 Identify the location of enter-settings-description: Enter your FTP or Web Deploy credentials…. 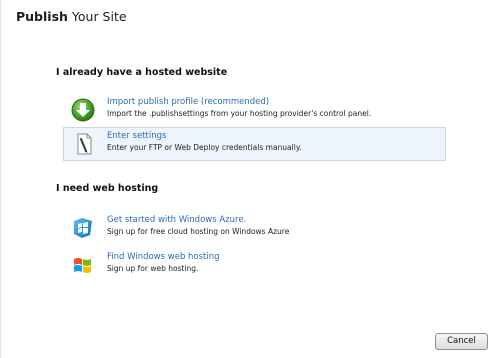
(204, 147).